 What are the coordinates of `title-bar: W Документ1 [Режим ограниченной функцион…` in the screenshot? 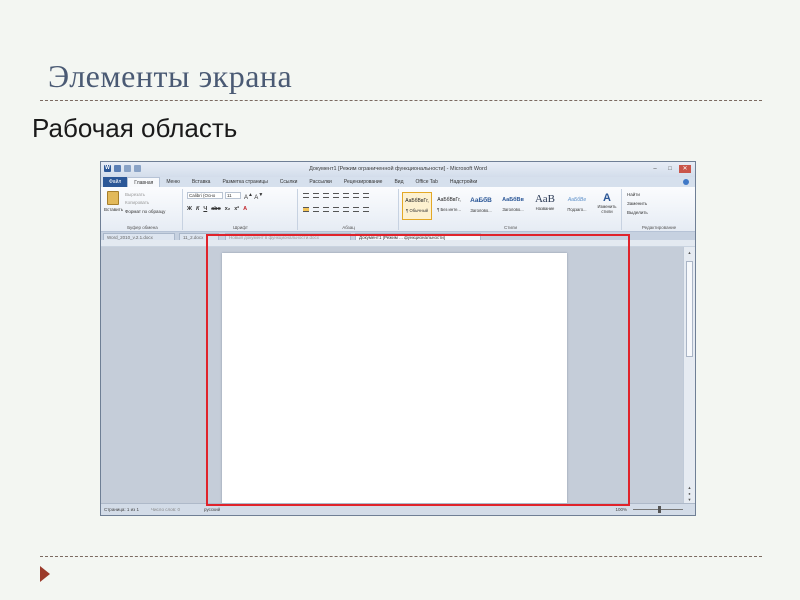 It's located at (398, 169).